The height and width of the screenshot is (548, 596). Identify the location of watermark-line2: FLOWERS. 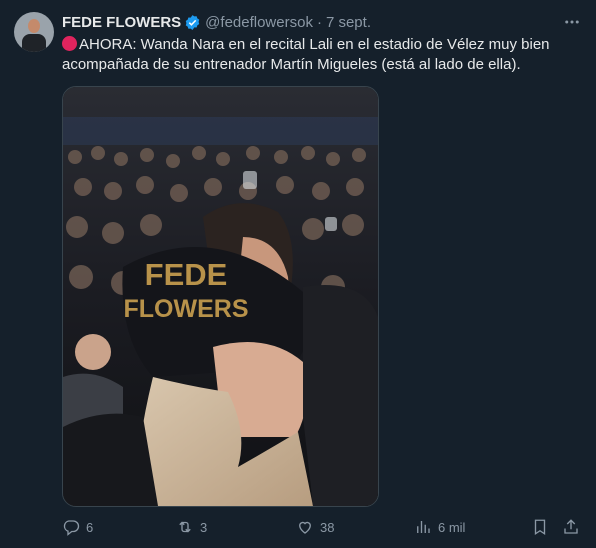
(186, 309).